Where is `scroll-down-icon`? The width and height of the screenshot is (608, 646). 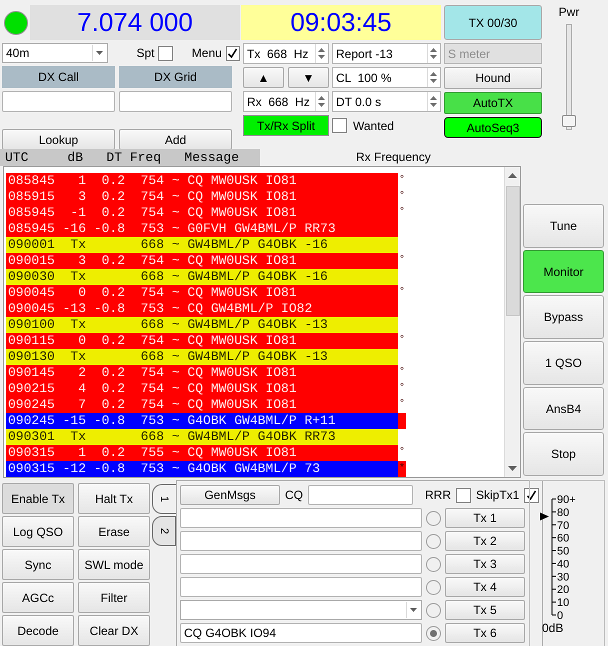 scroll-down-icon is located at coordinates (512, 469).